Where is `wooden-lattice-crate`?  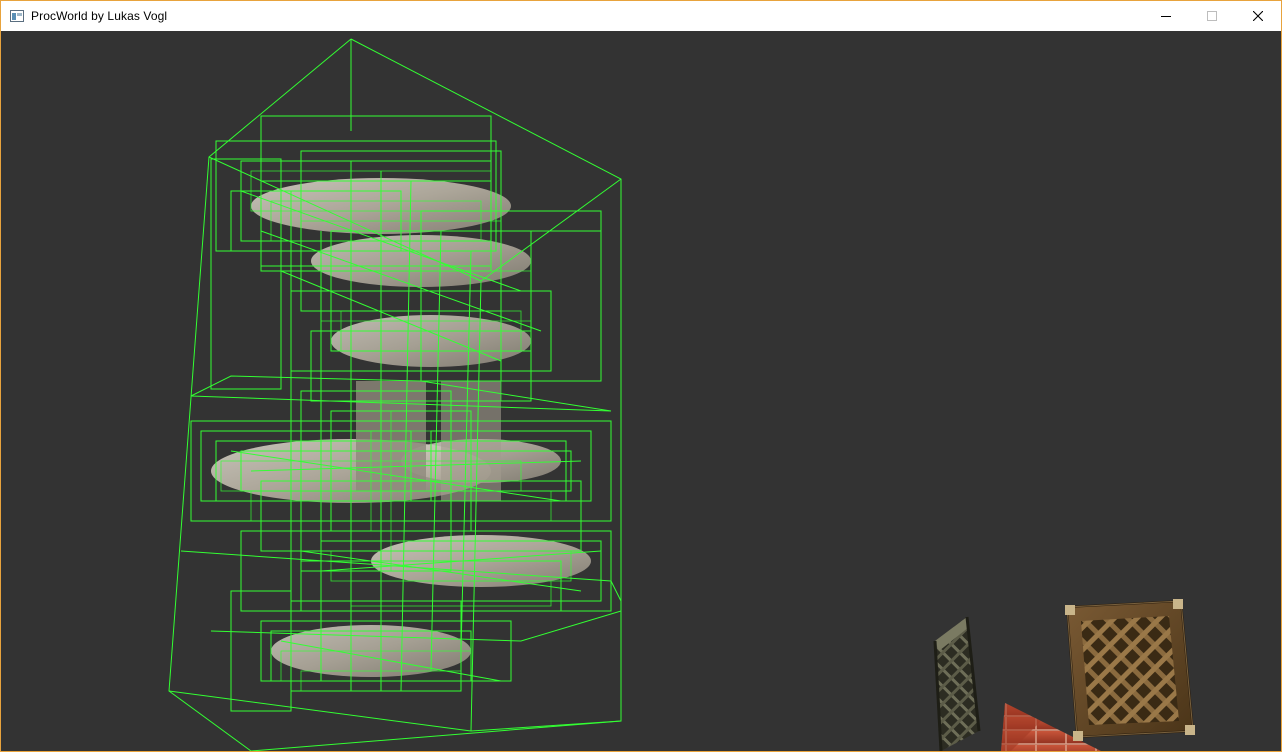 wooden-lattice-crate is located at coordinates (1130, 670).